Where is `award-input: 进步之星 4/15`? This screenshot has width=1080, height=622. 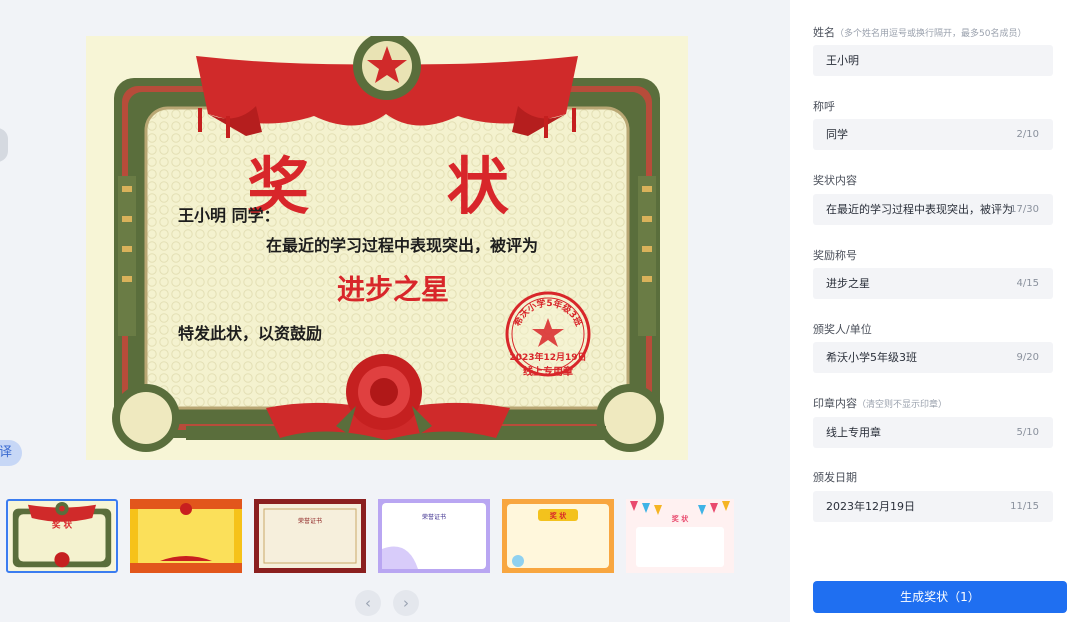
award-input: 进步之星 4/15 is located at coordinates (933, 283).